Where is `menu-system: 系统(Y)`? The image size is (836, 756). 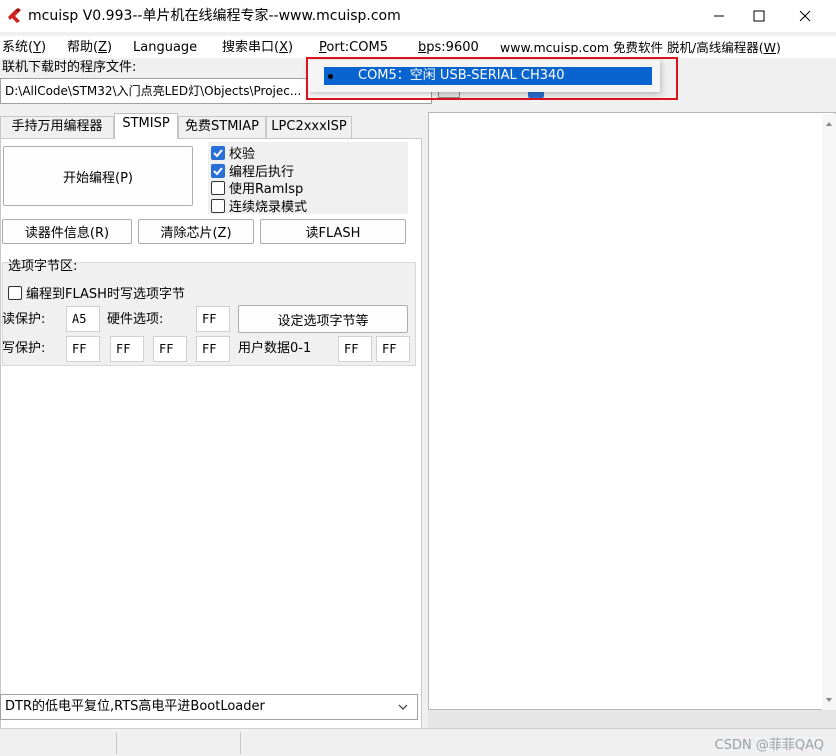 menu-system: 系统(Y) is located at coordinates (24, 48).